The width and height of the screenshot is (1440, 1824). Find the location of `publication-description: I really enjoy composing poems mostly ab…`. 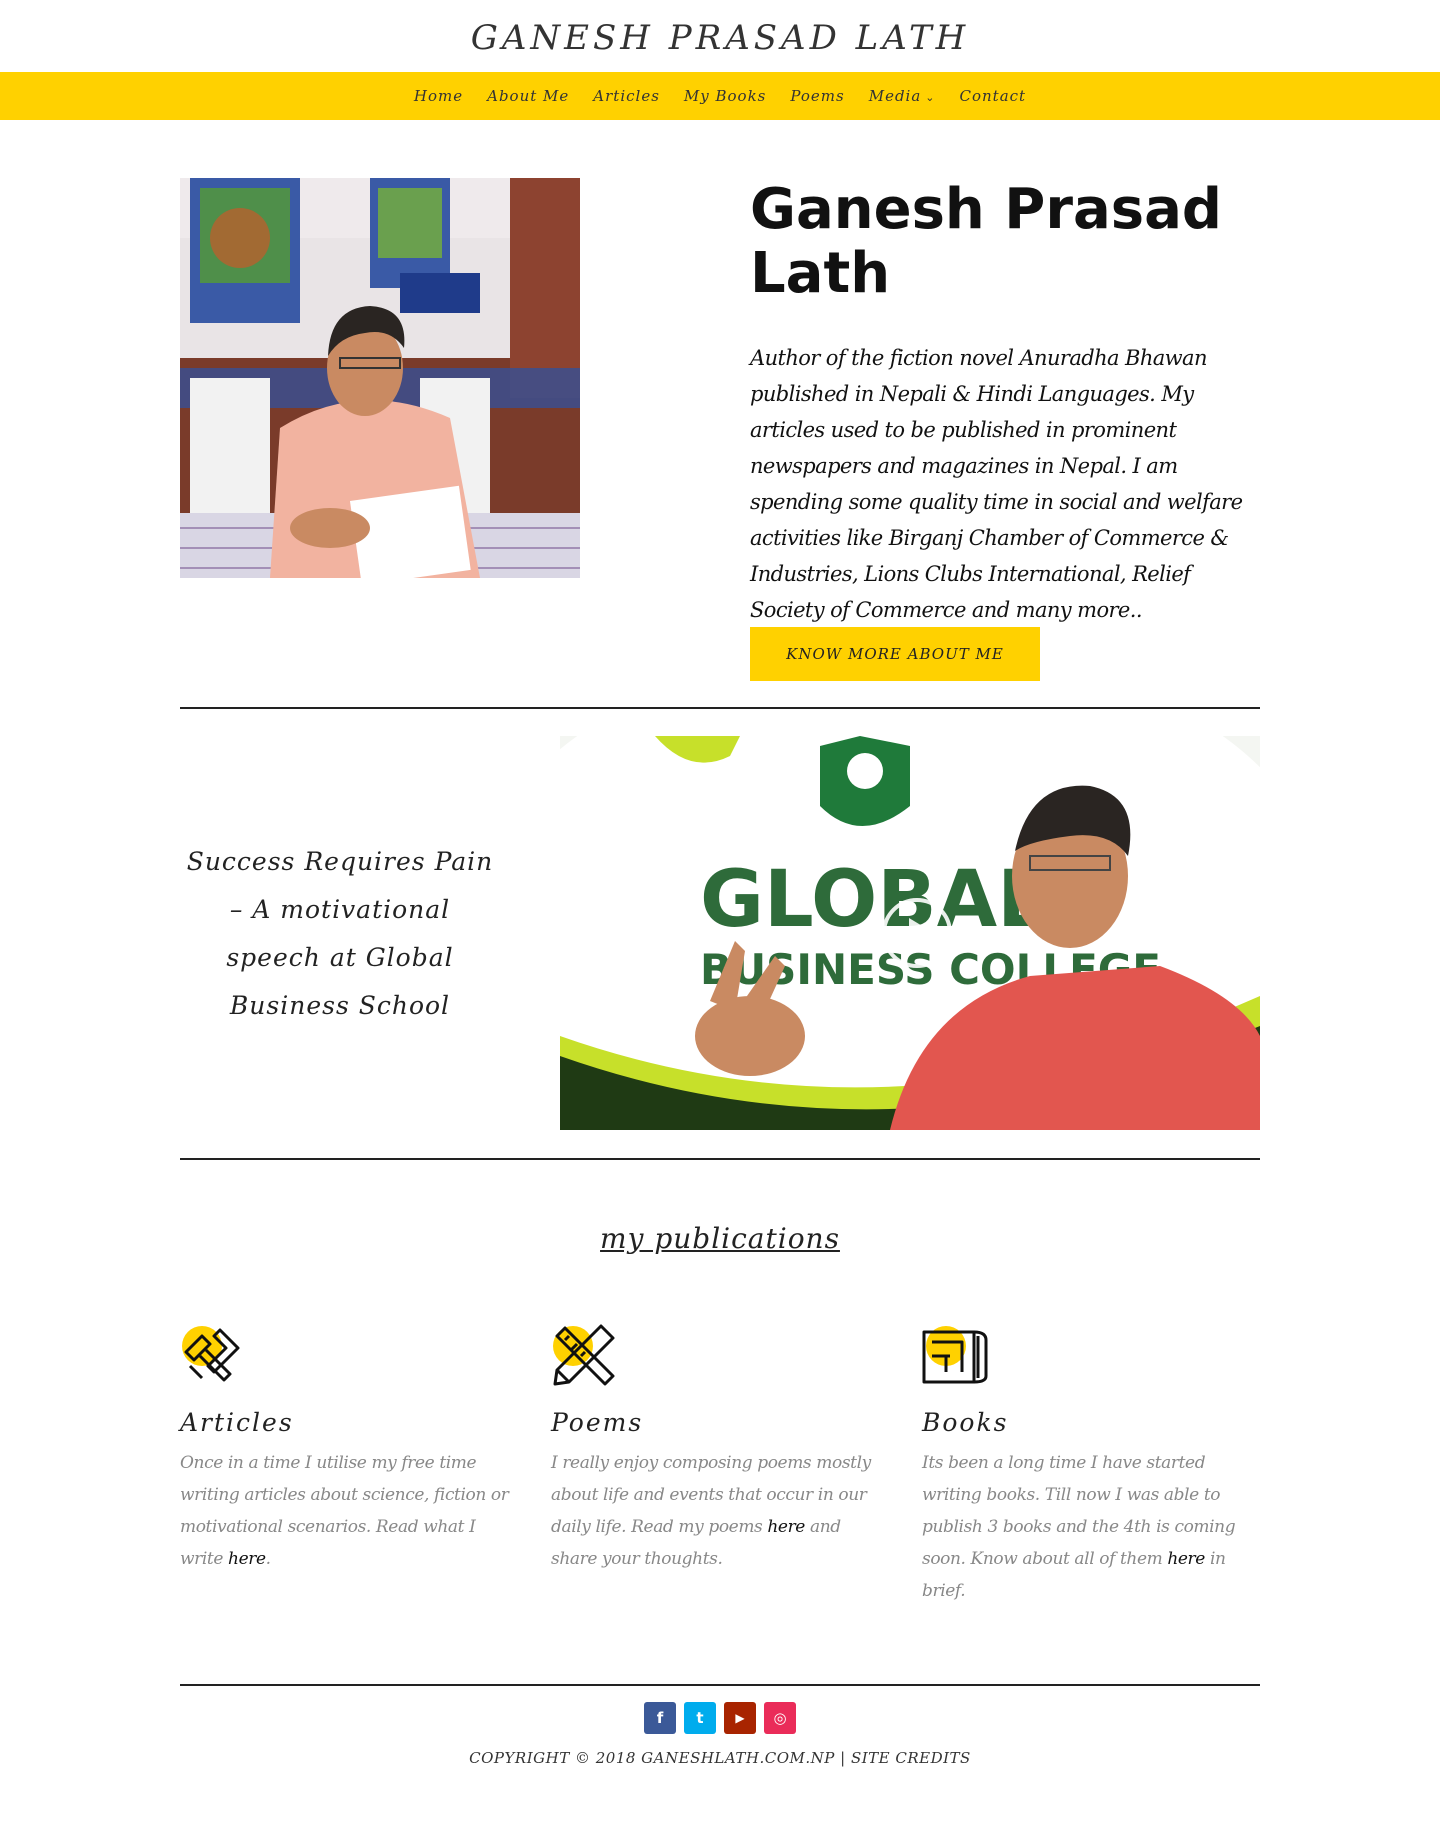

publication-description: I really enjoy composing poems mostly ab… is located at coordinates (721, 1511).